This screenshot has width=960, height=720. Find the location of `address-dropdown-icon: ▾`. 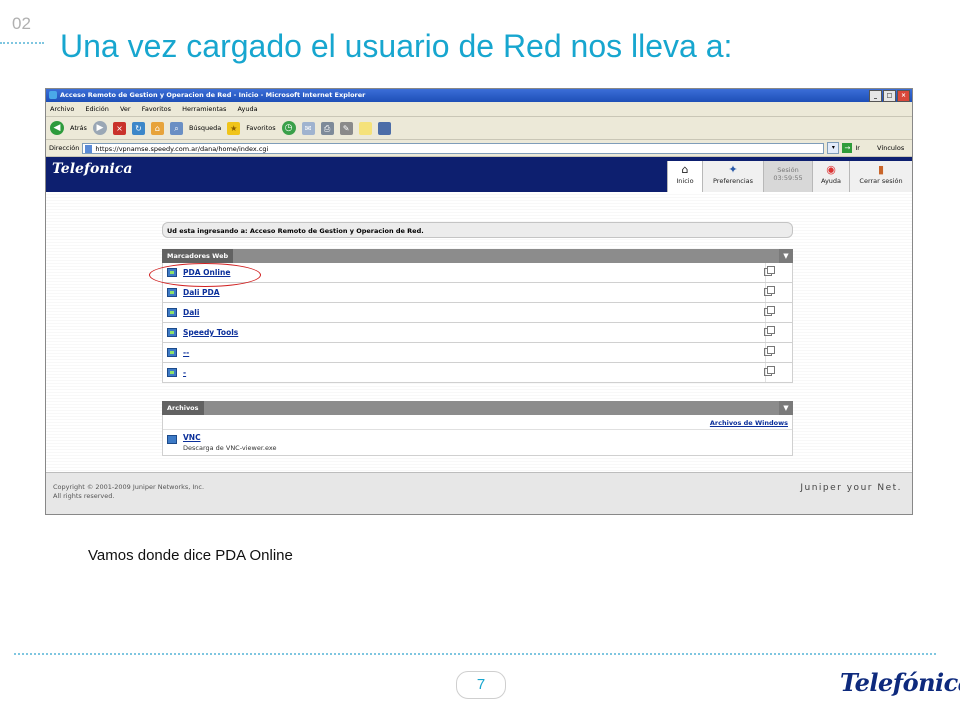

address-dropdown-icon: ▾ is located at coordinates (833, 148).